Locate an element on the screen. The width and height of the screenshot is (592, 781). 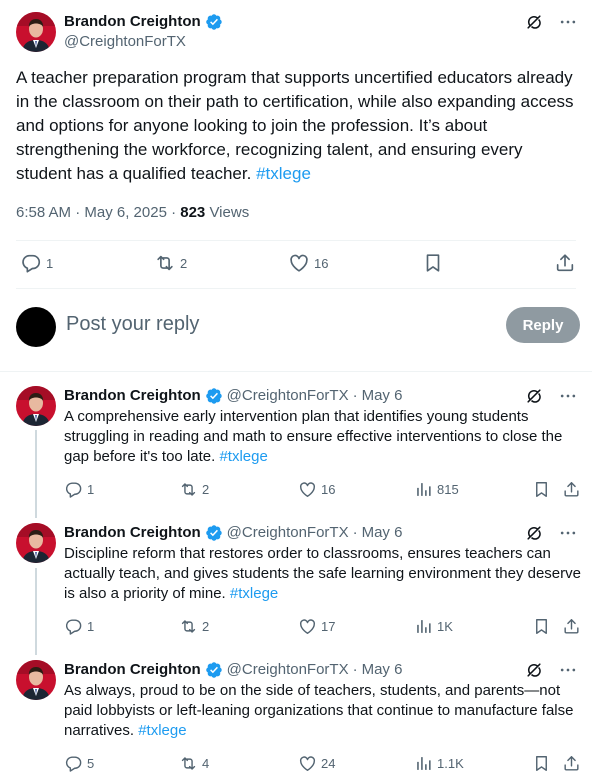
views-button: 1.1K is located at coordinates (439, 763).